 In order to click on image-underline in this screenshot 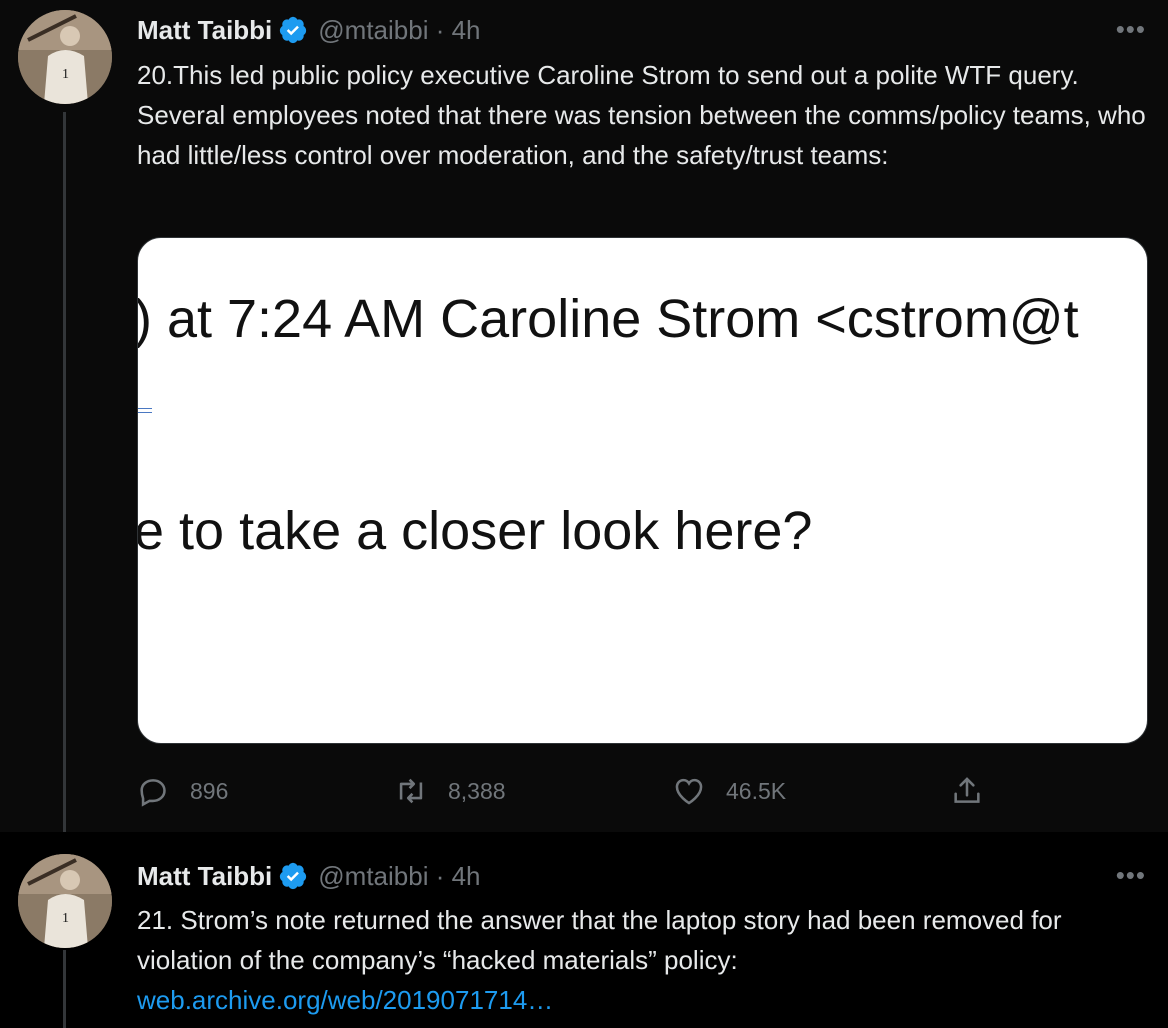, I will do `click(145, 408)`.